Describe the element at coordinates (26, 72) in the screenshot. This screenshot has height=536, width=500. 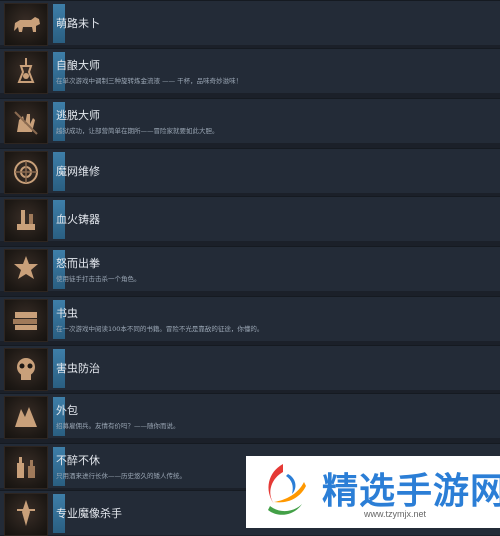
I see `alchemy-flask-icon` at that location.